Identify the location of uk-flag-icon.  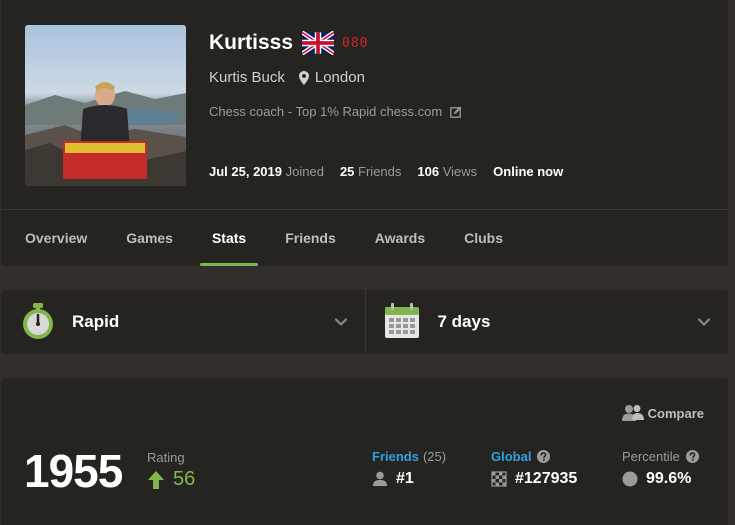
(318, 43).